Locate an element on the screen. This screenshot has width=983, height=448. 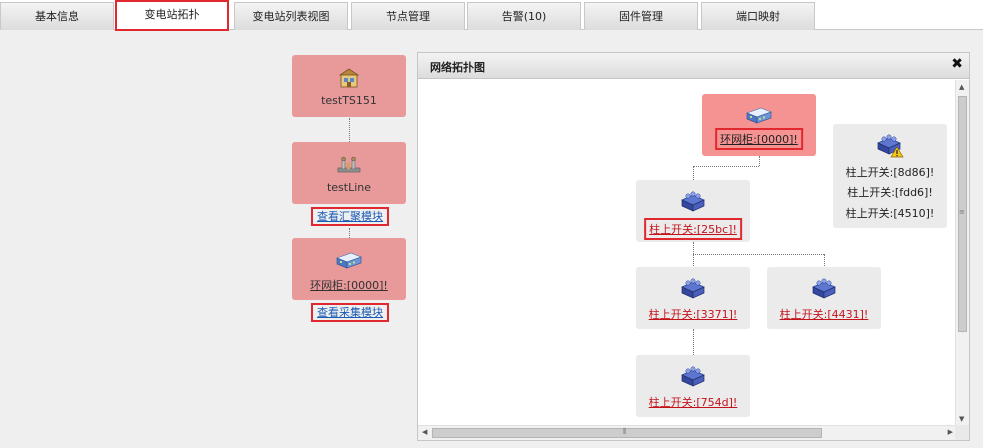
scroll-left-icon: ◀ is located at coordinates (424, 432).